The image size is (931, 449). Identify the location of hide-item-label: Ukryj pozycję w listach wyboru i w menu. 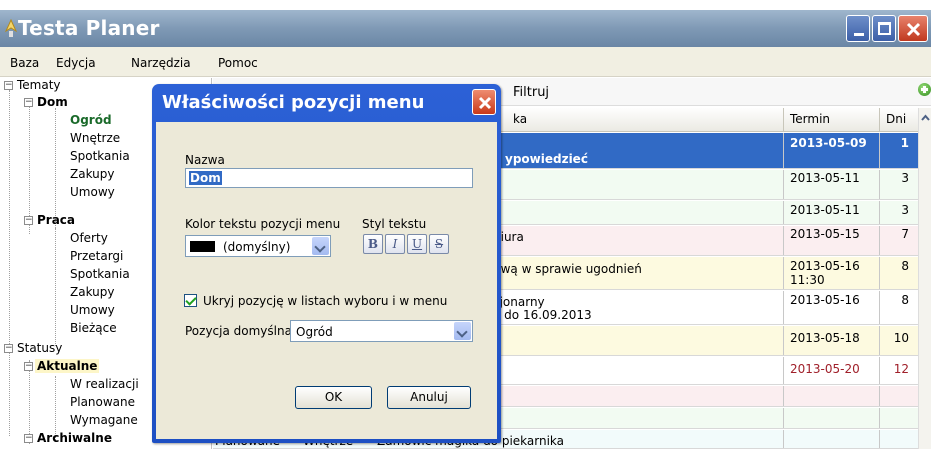
(325, 301).